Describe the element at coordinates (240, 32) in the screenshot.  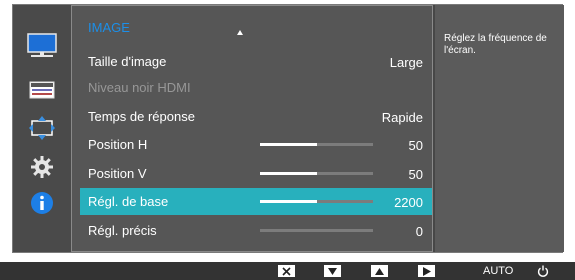
I see `scroll-up-icon` at that location.